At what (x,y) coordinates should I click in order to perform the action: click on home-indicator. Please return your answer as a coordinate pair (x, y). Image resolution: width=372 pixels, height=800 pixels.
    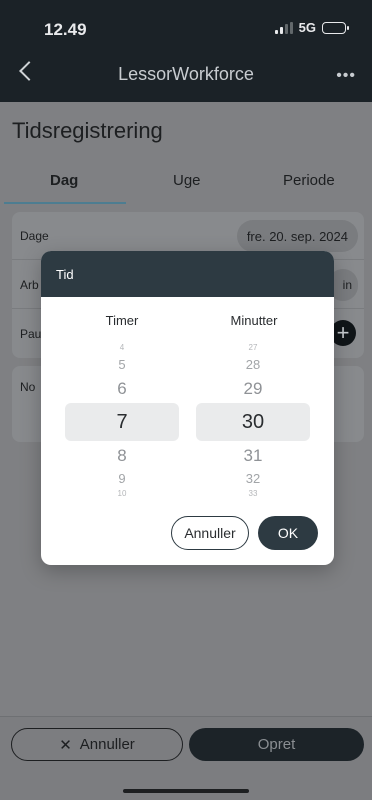
    Looking at the image, I should click on (186, 791).